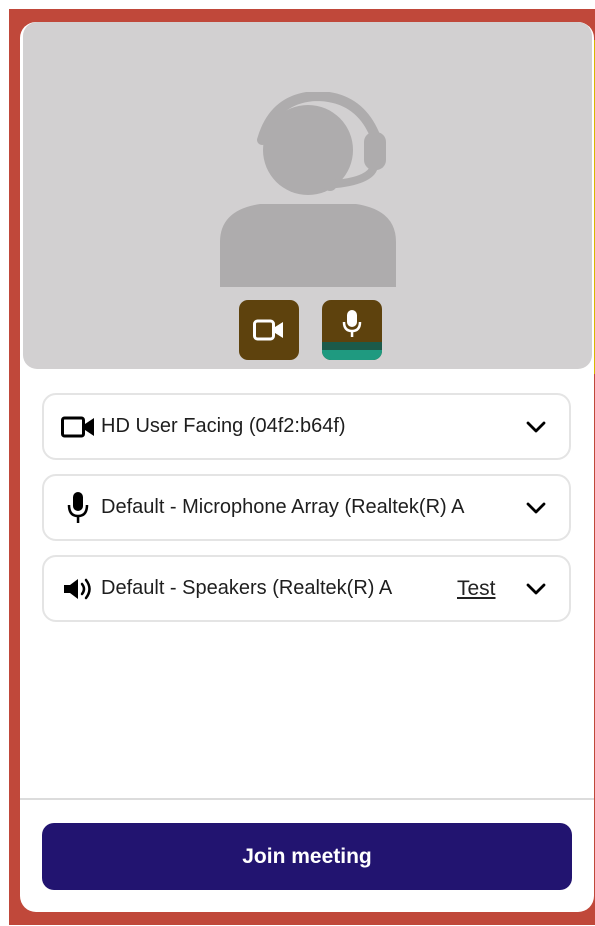 This screenshot has height=926, width=595. I want to click on camera-select-label: HD User Facing (04f2:b64f), so click(223, 426).